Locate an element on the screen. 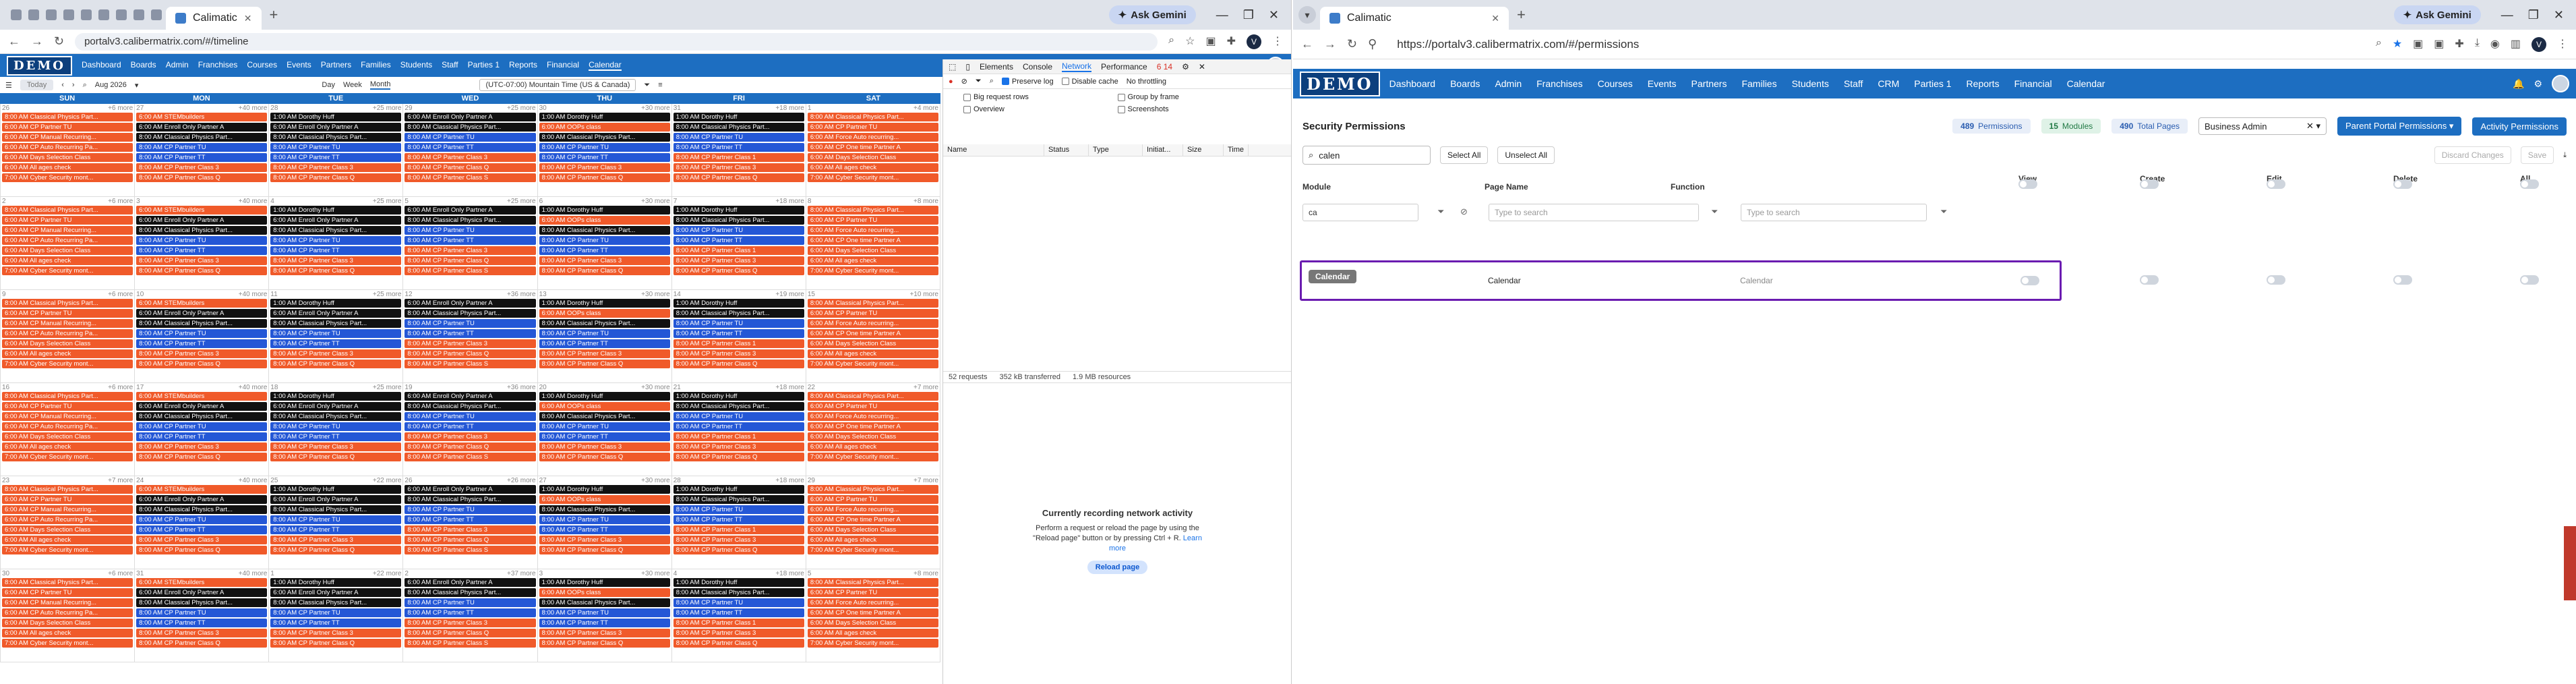 This screenshot has height=684, width=2576. view-toggle is located at coordinates (2029, 281).